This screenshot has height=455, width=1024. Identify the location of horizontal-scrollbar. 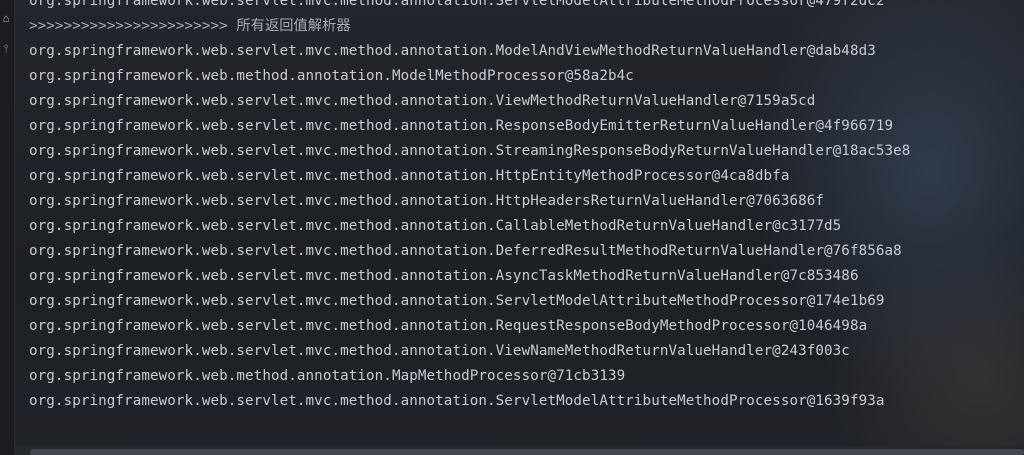
(519, 450).